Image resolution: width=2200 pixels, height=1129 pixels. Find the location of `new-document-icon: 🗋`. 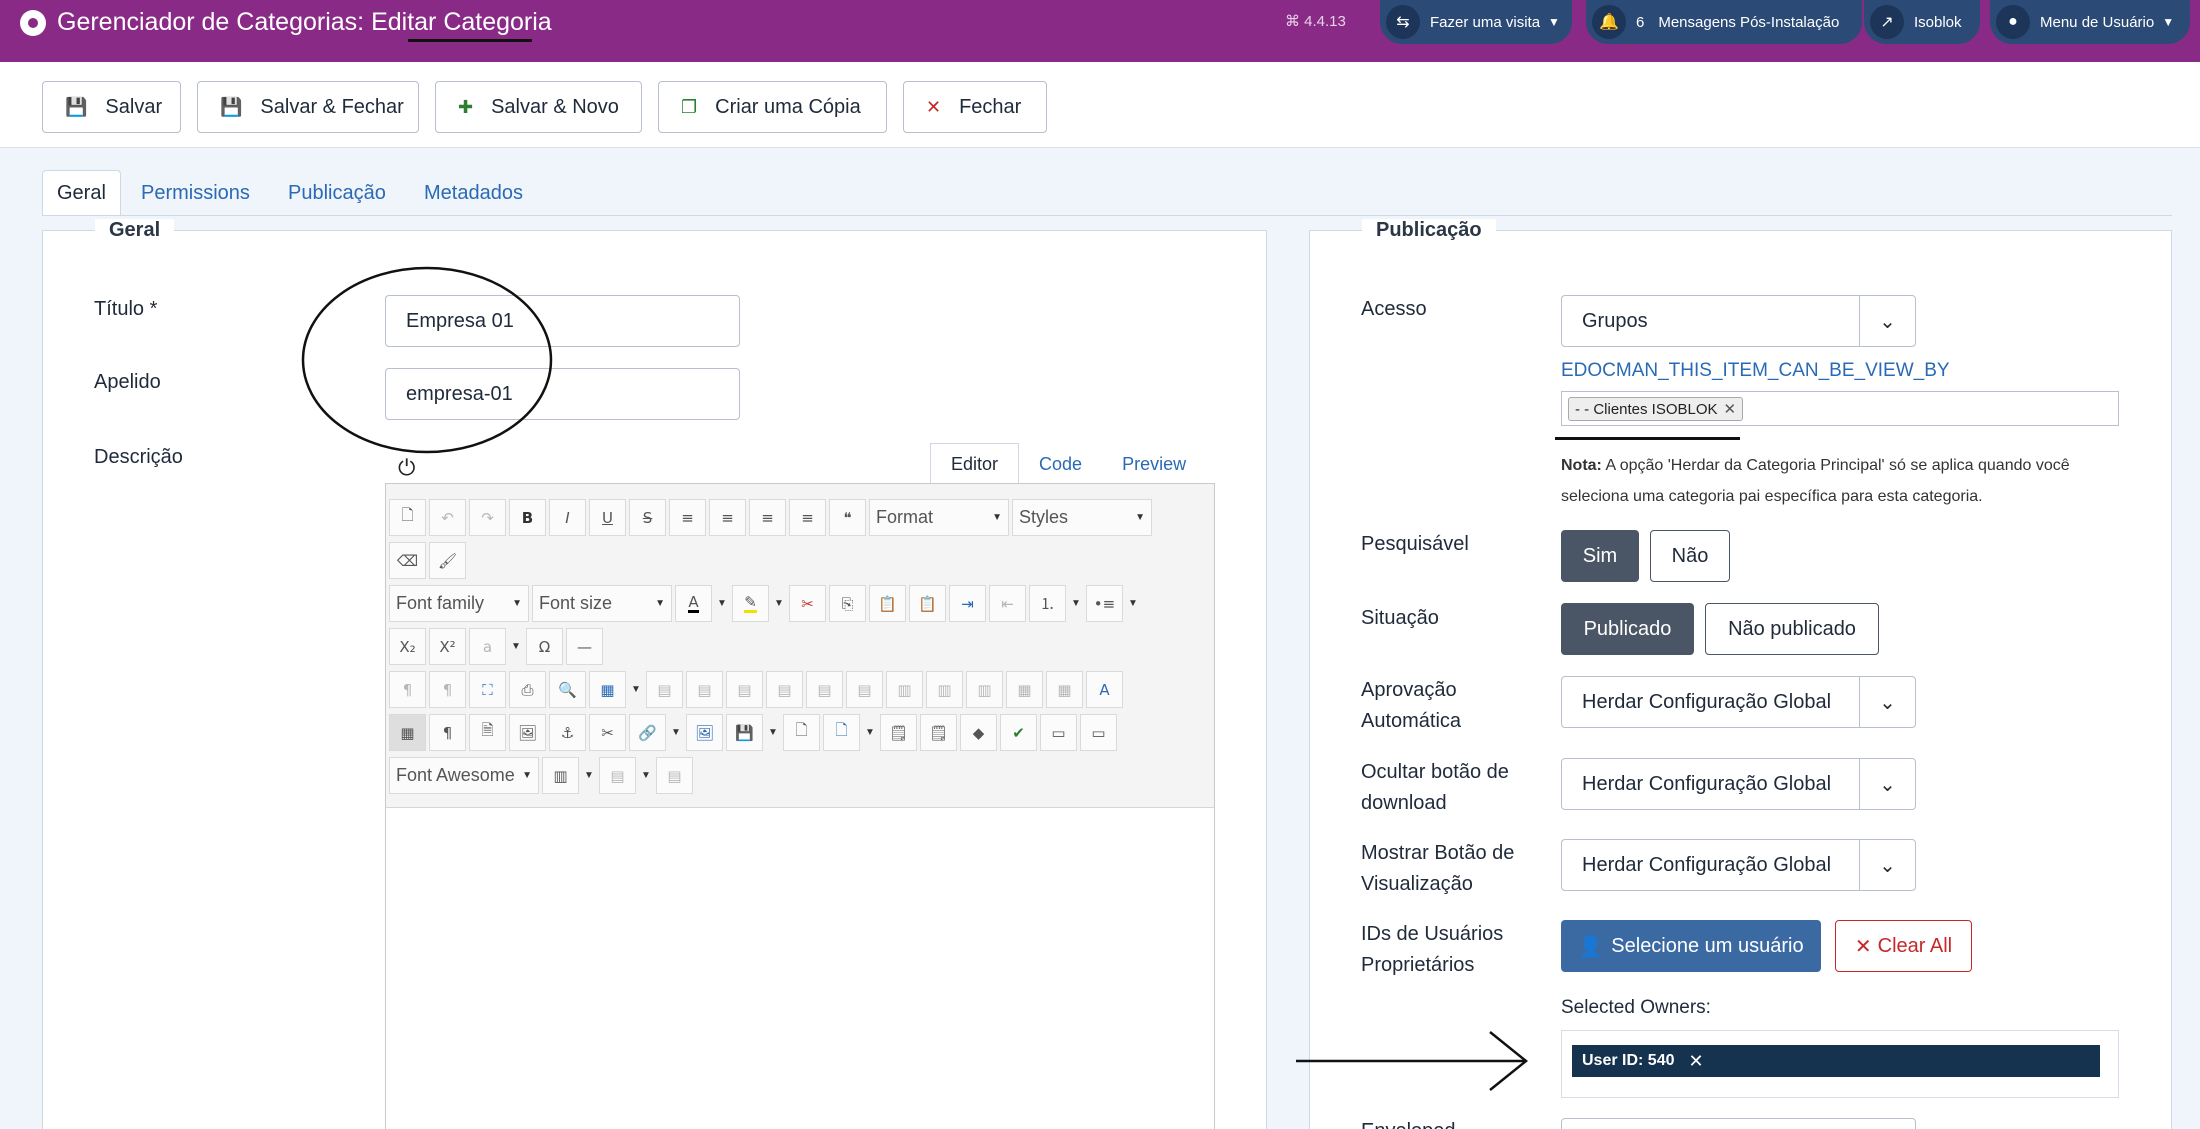

new-document-icon: 🗋 is located at coordinates (407, 517).